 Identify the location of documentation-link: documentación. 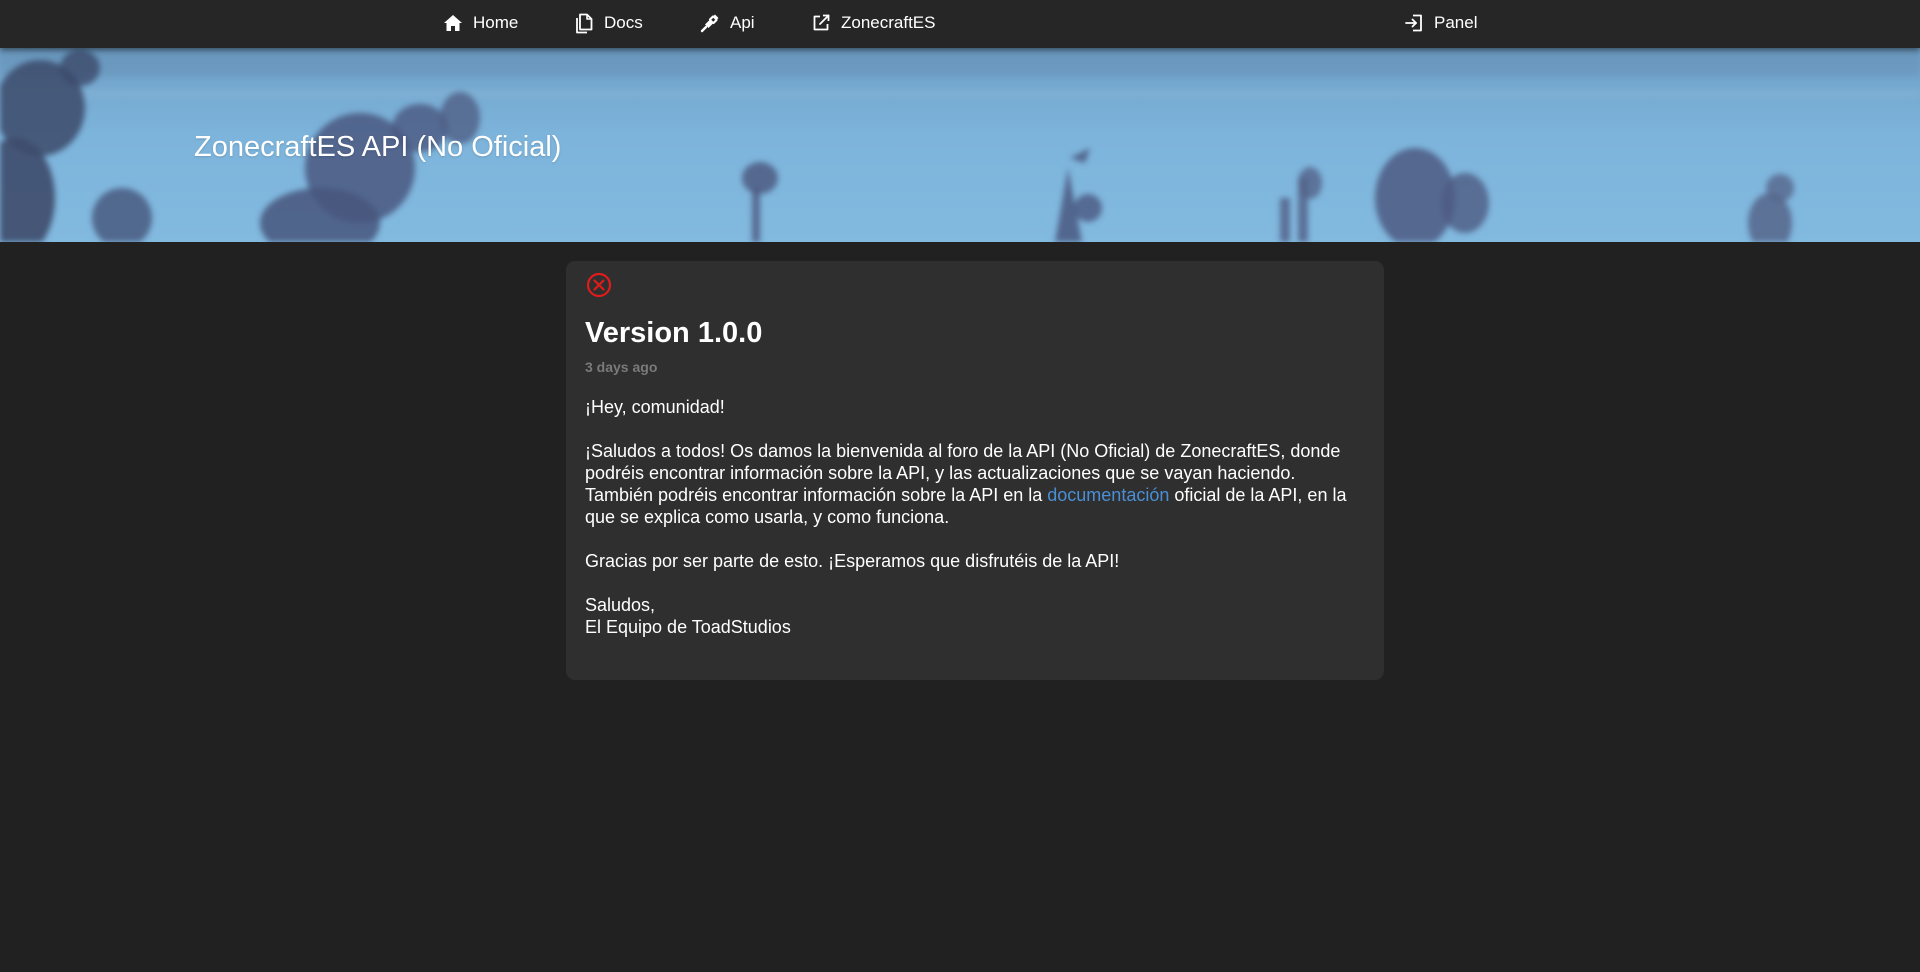
(1108, 495).